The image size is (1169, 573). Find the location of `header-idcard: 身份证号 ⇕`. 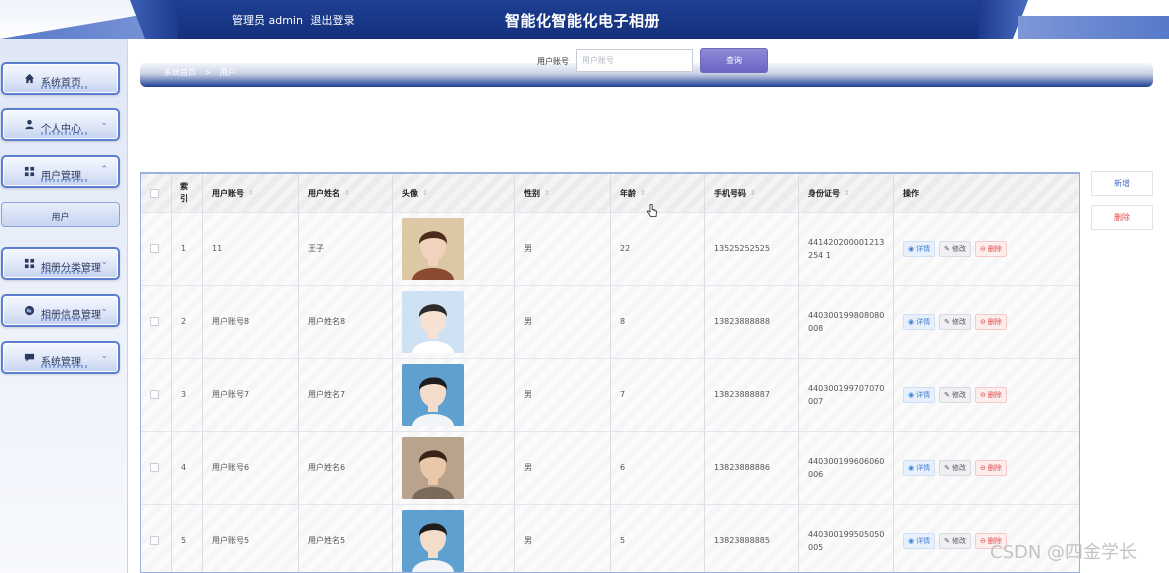

header-idcard: 身份证号 ⇕ is located at coordinates (846, 193).